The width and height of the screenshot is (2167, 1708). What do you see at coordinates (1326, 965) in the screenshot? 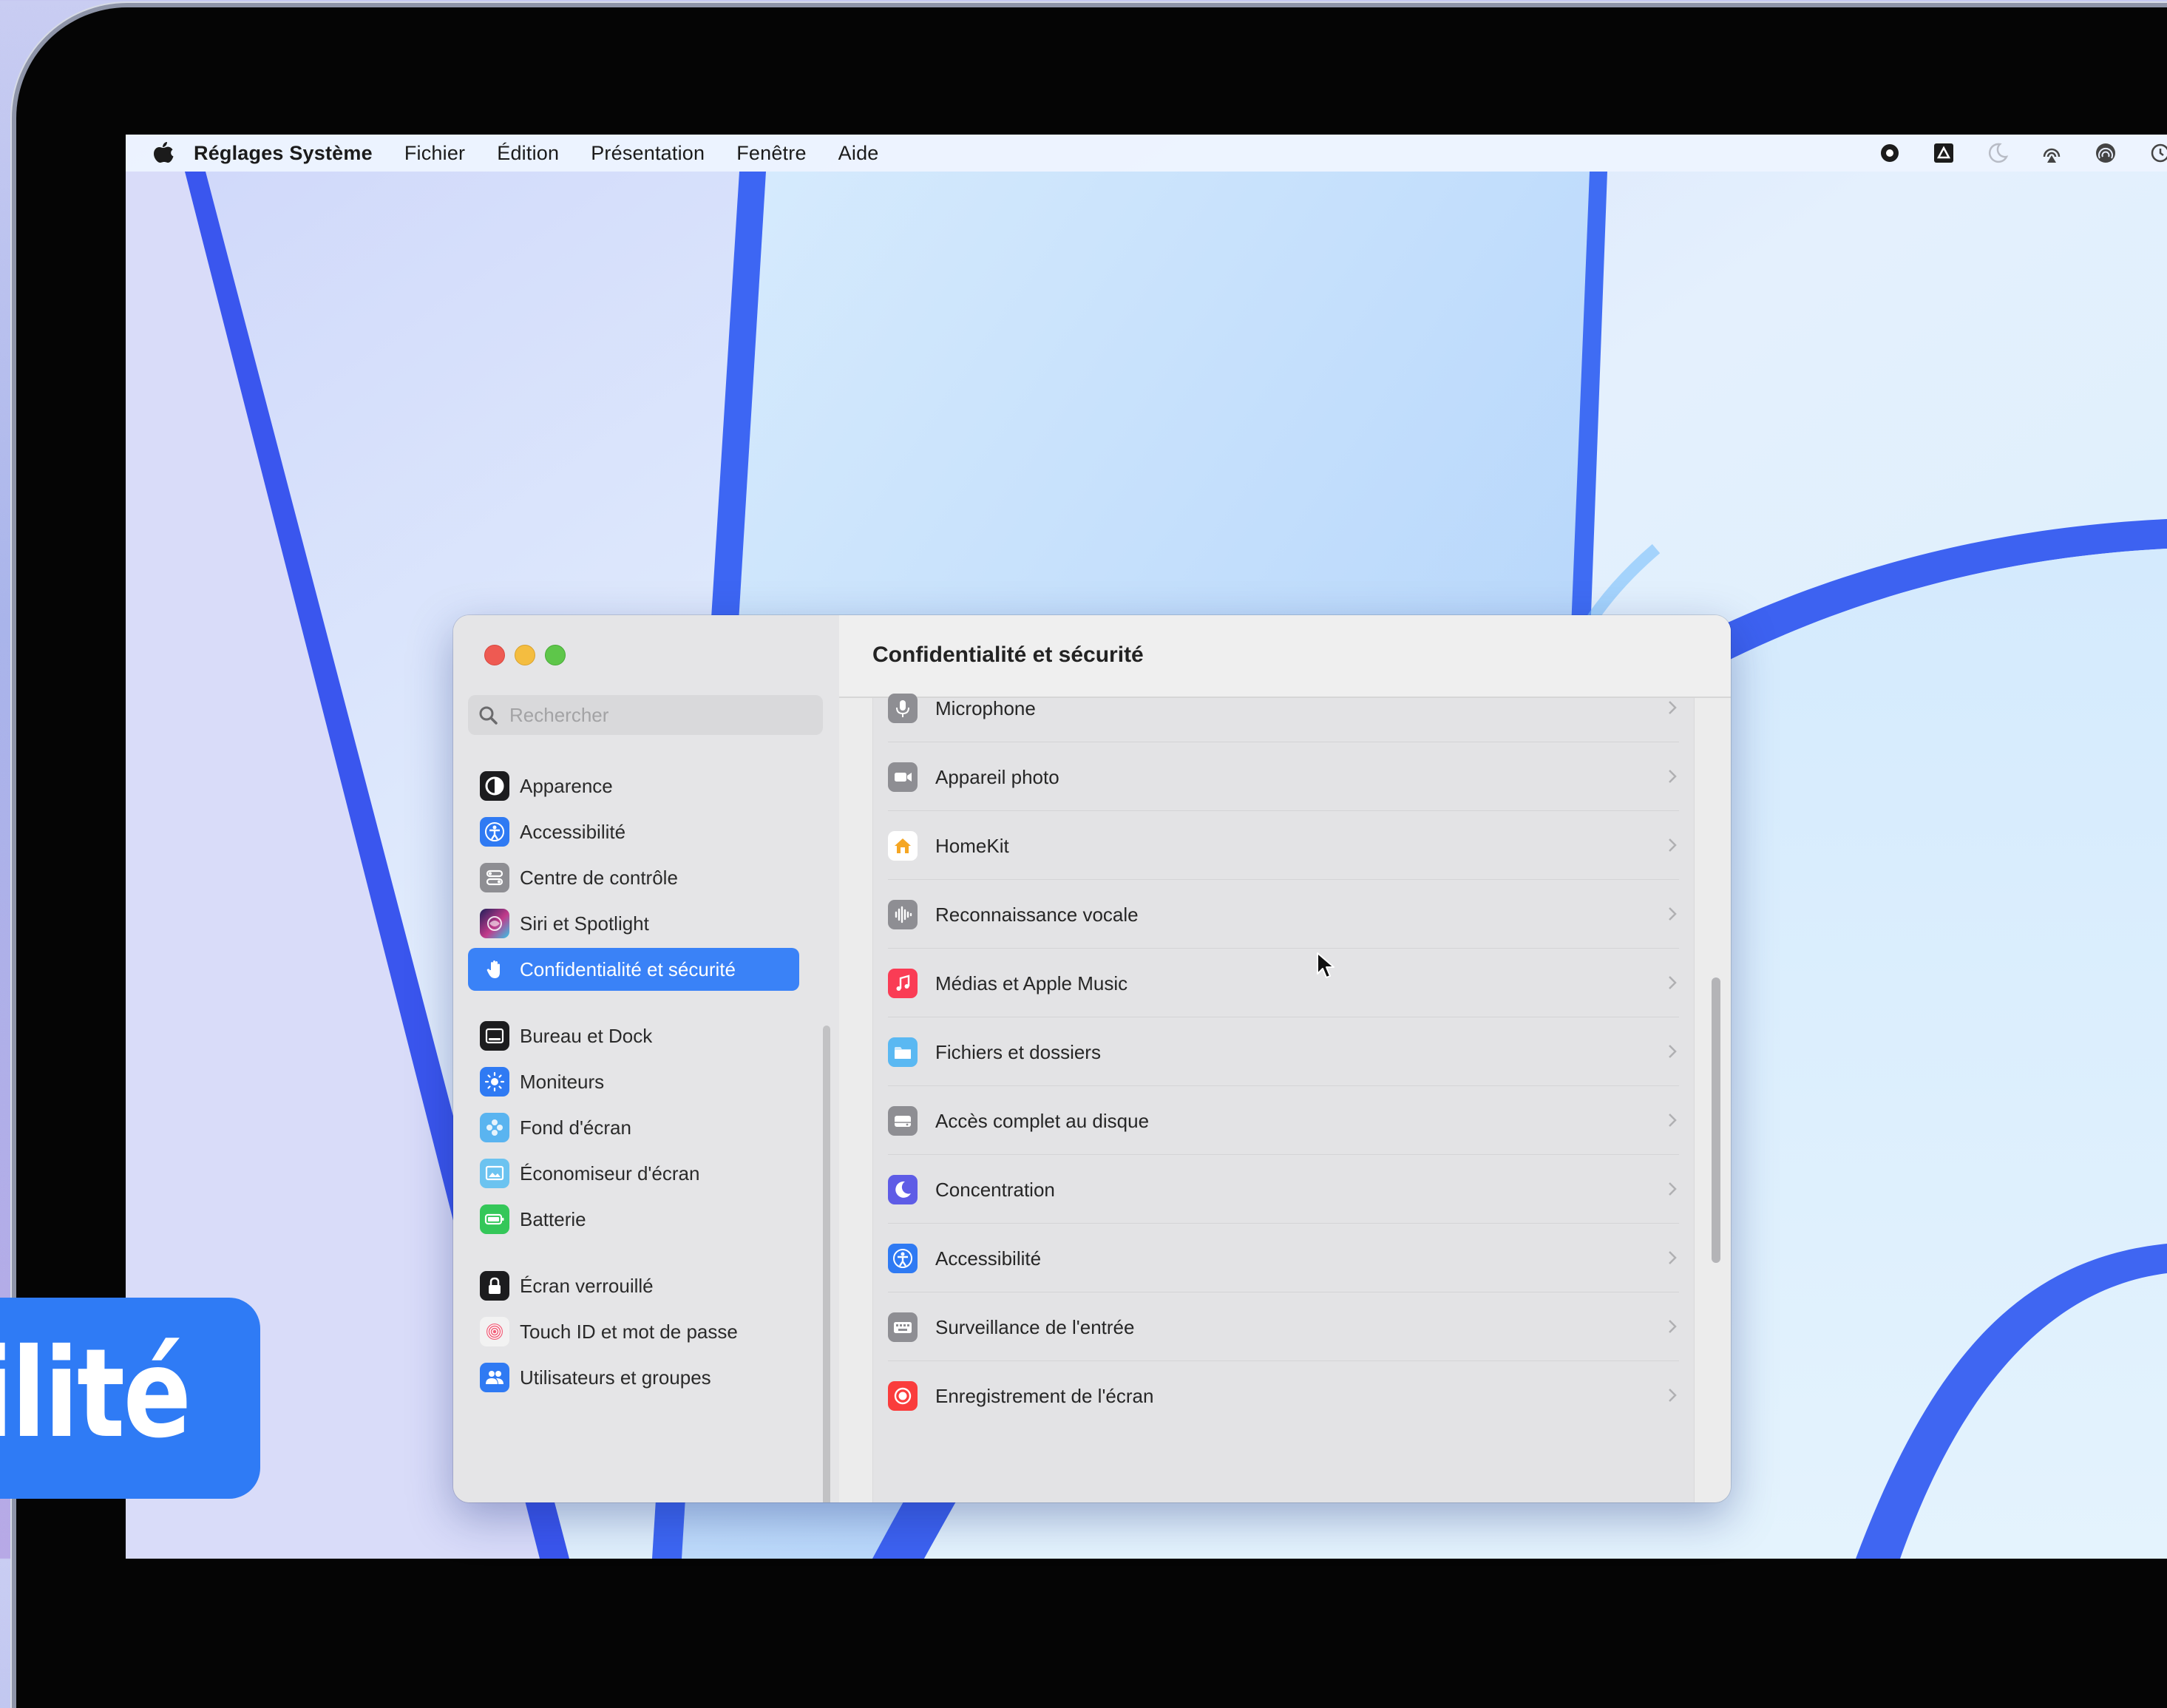
I see `mouse-cursor-icon` at bounding box center [1326, 965].